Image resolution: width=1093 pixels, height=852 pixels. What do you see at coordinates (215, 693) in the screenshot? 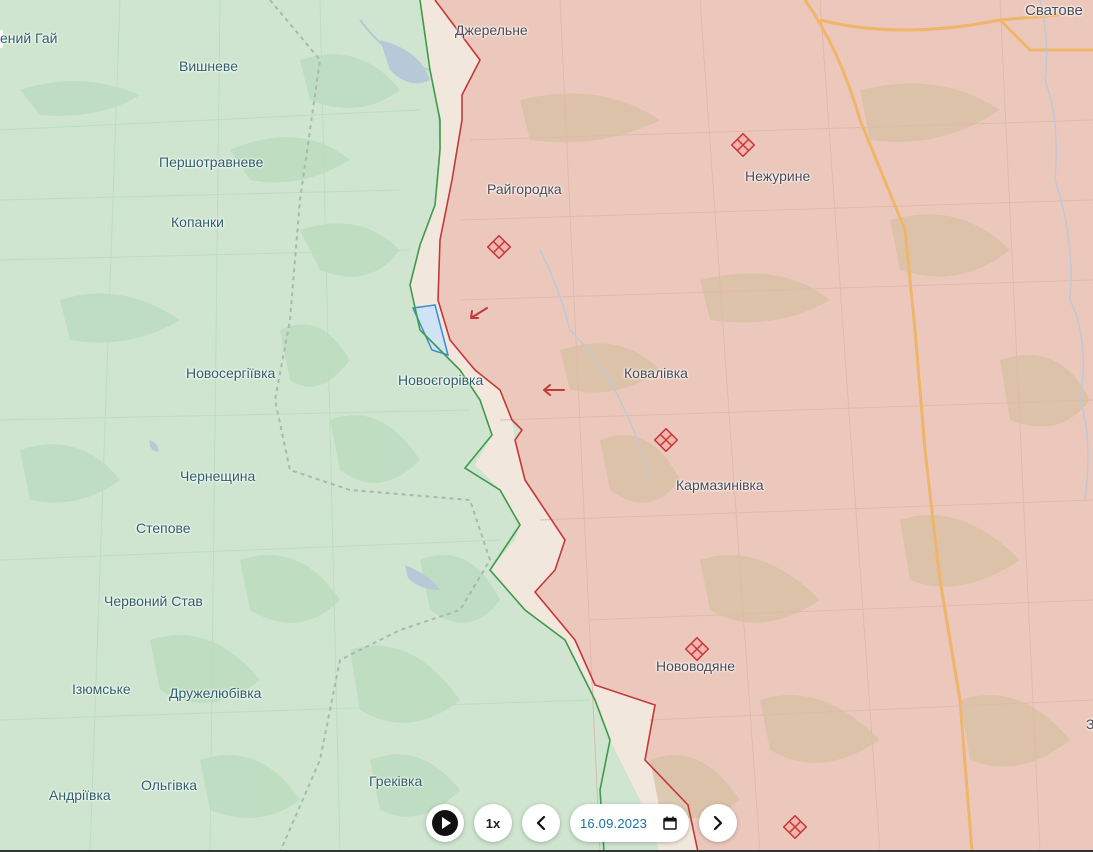
I see `settlement-label: Дружелюбівка` at bounding box center [215, 693].